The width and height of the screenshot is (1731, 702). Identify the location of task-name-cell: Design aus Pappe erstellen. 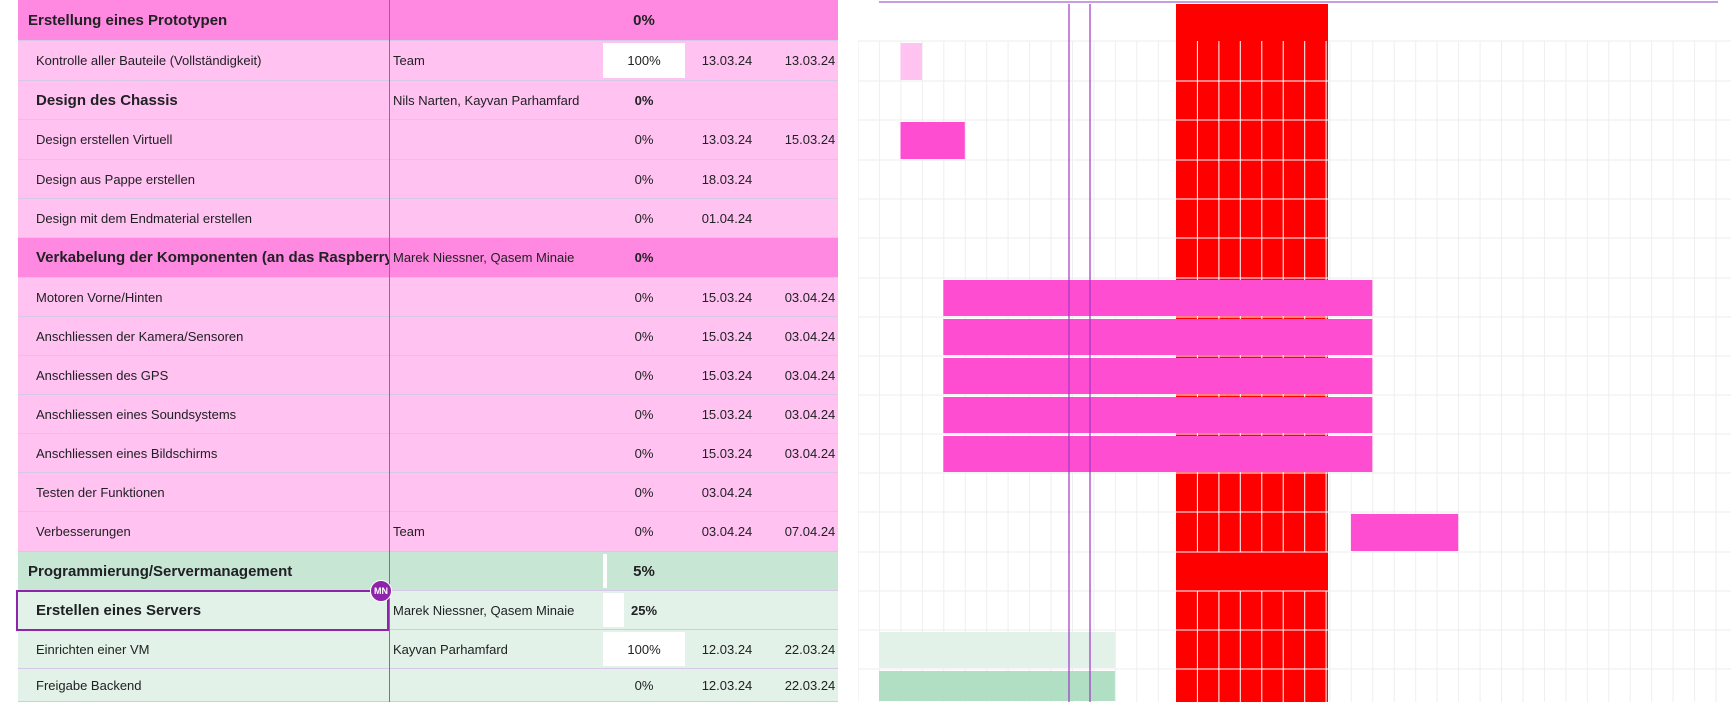
(203, 179).